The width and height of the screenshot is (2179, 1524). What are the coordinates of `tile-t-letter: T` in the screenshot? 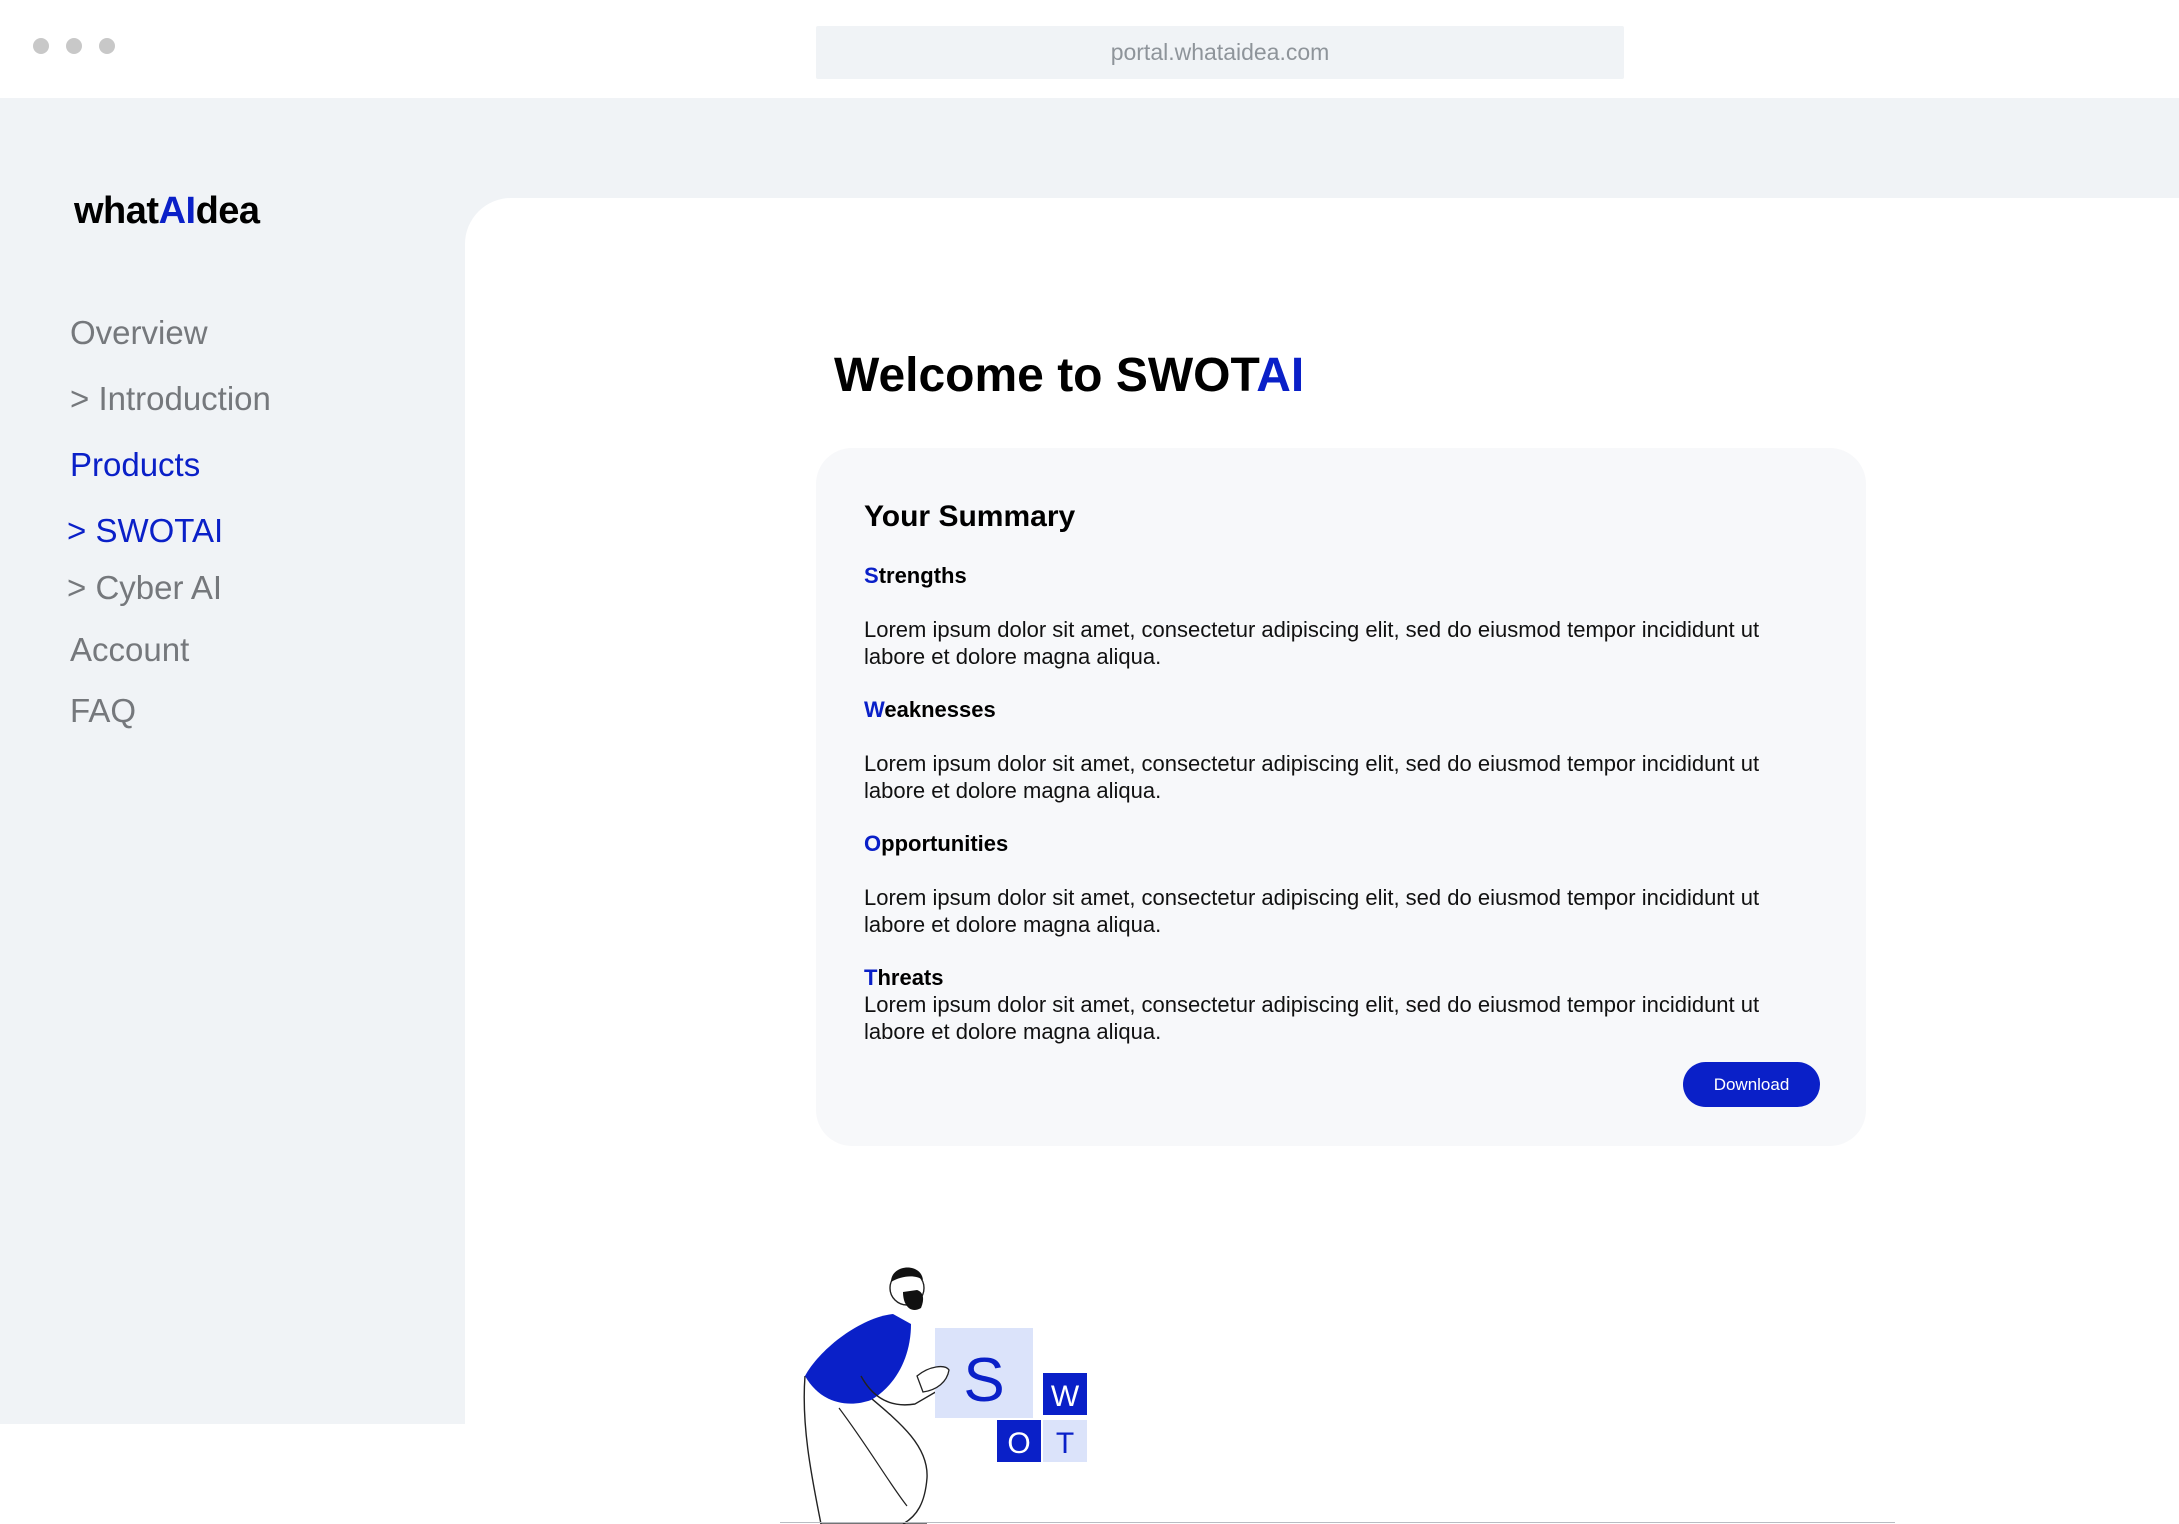 It's located at (1065, 1443).